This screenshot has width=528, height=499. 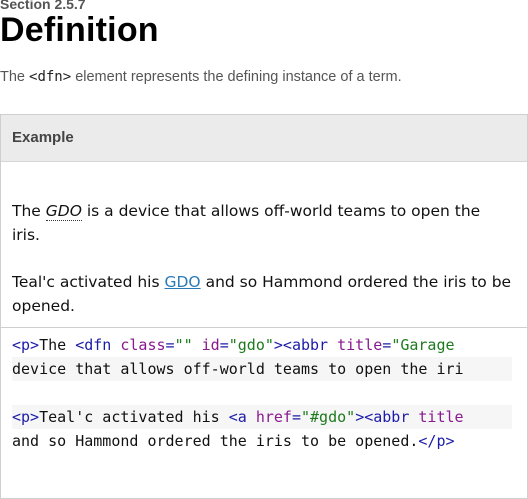 What do you see at coordinates (210, 345) in the screenshot?
I see `code-token: id` at bounding box center [210, 345].